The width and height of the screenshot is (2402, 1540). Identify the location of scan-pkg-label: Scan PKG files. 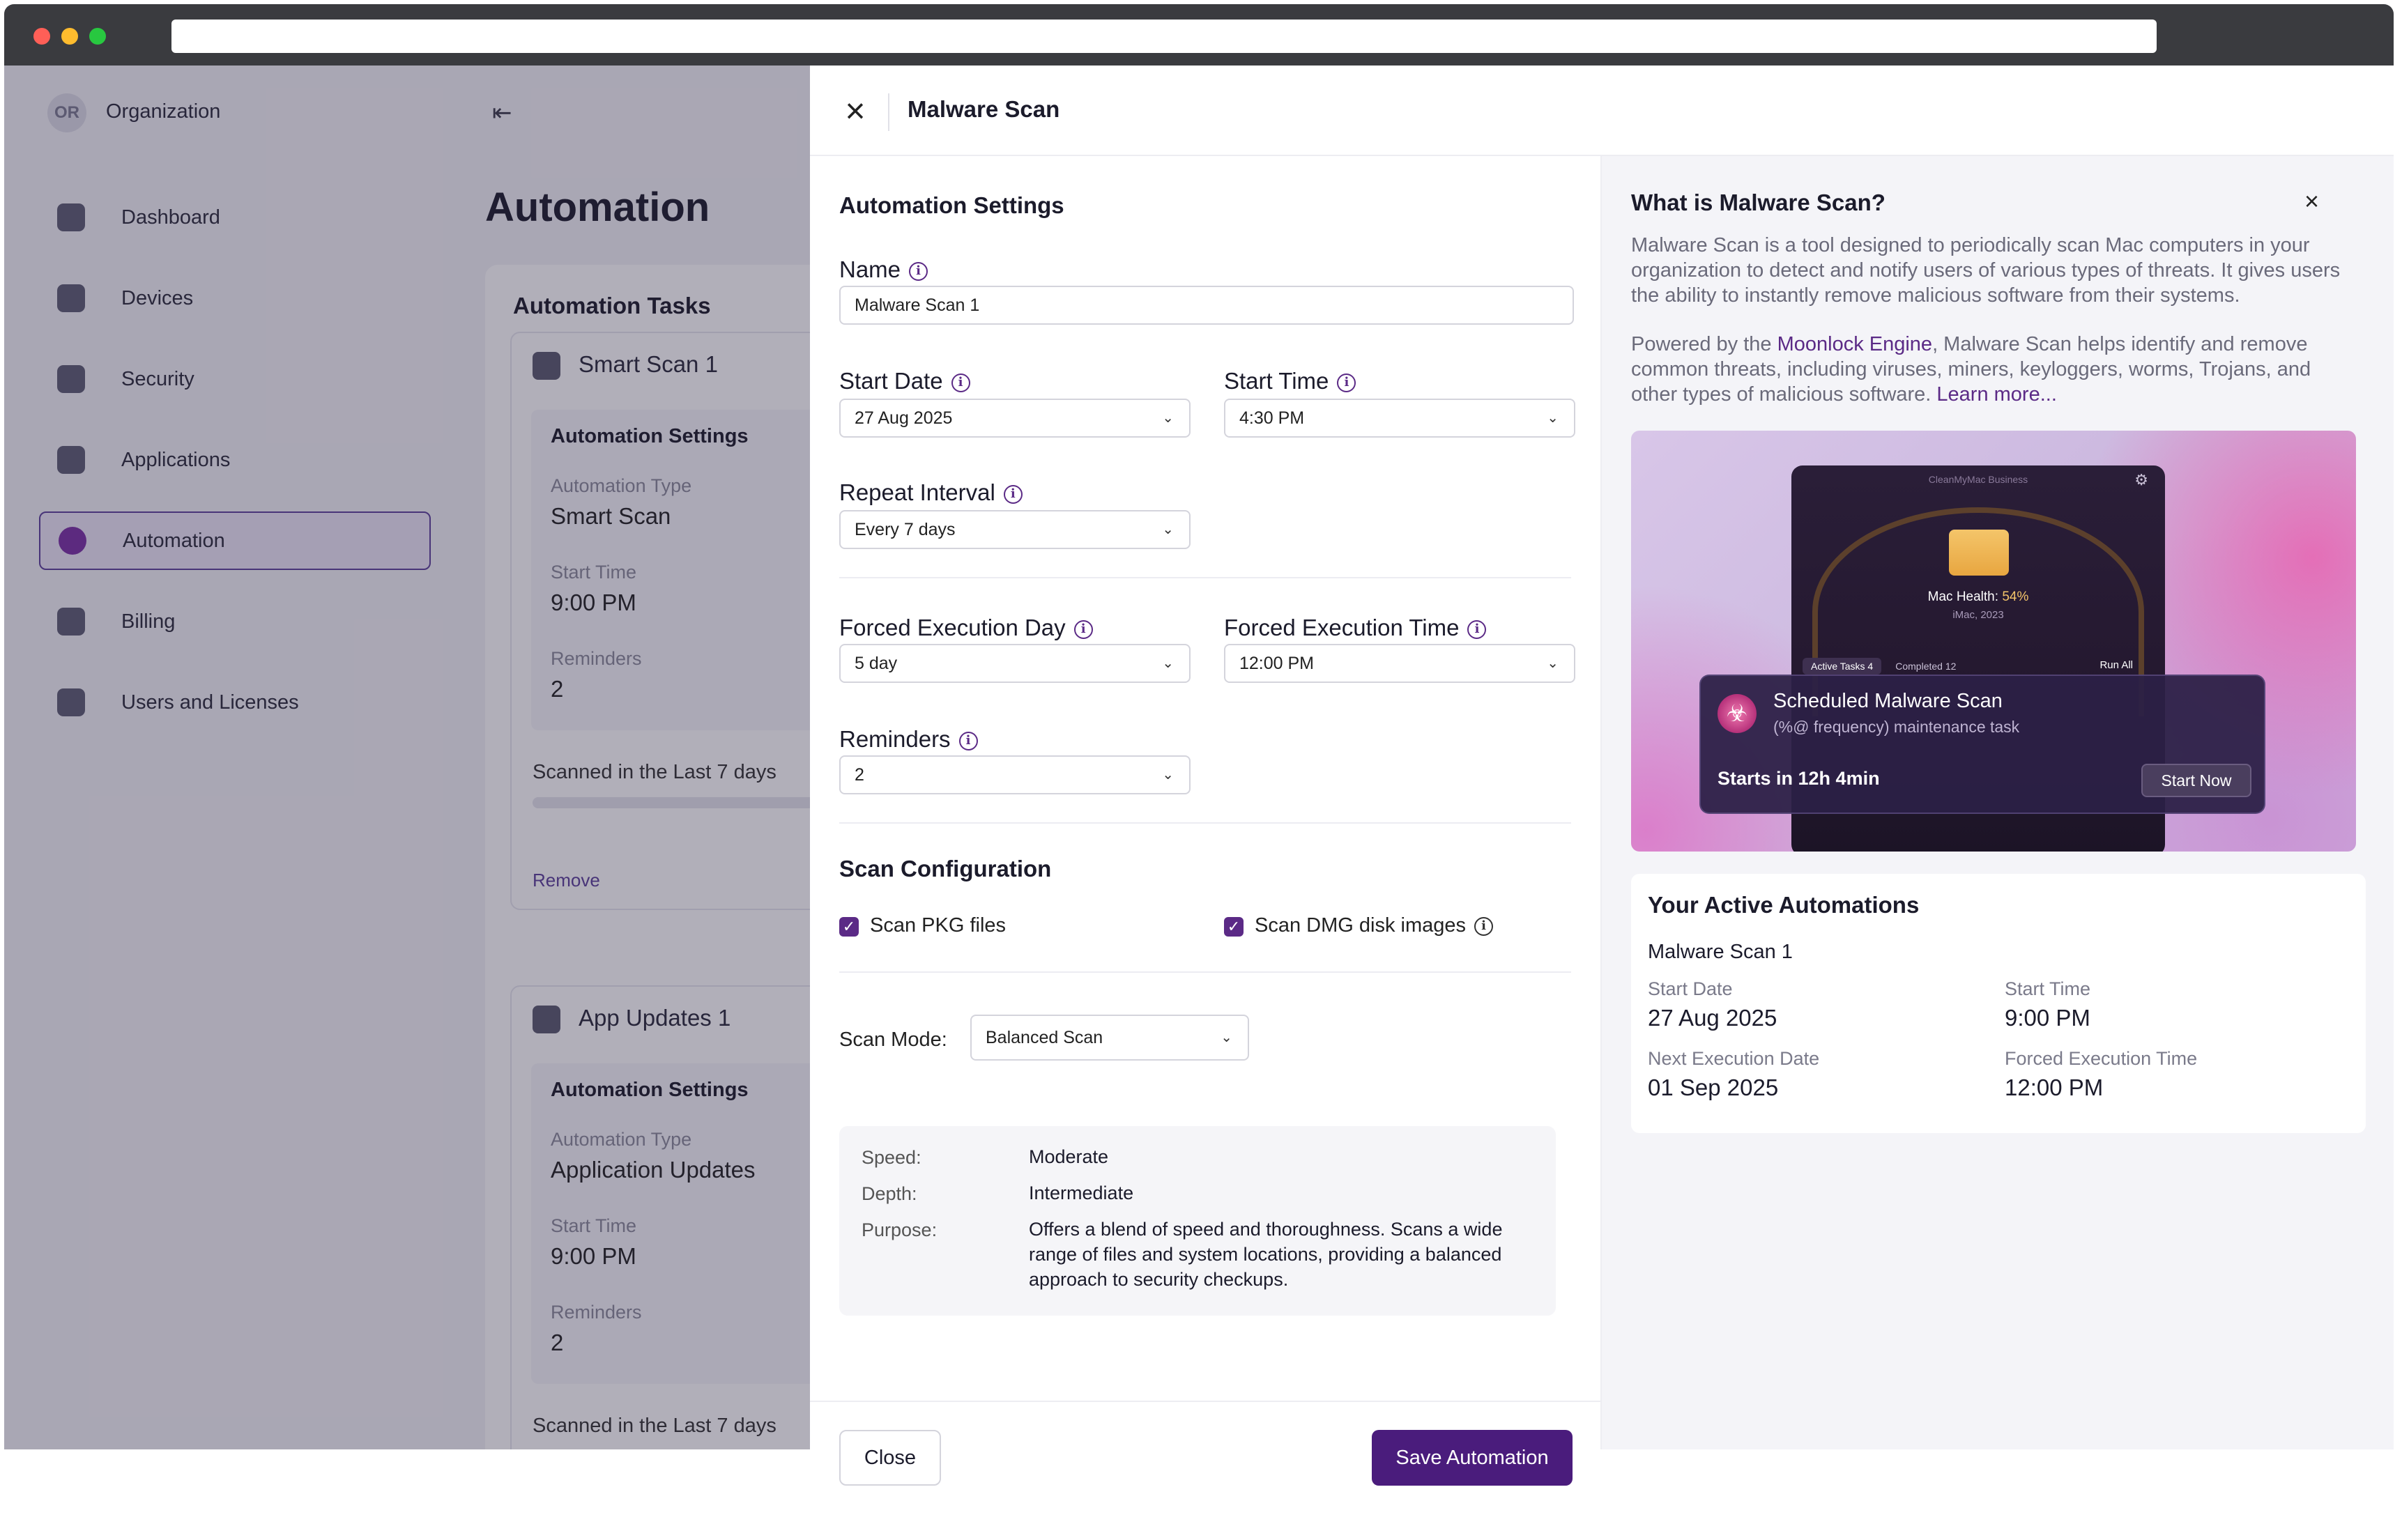
(938, 925).